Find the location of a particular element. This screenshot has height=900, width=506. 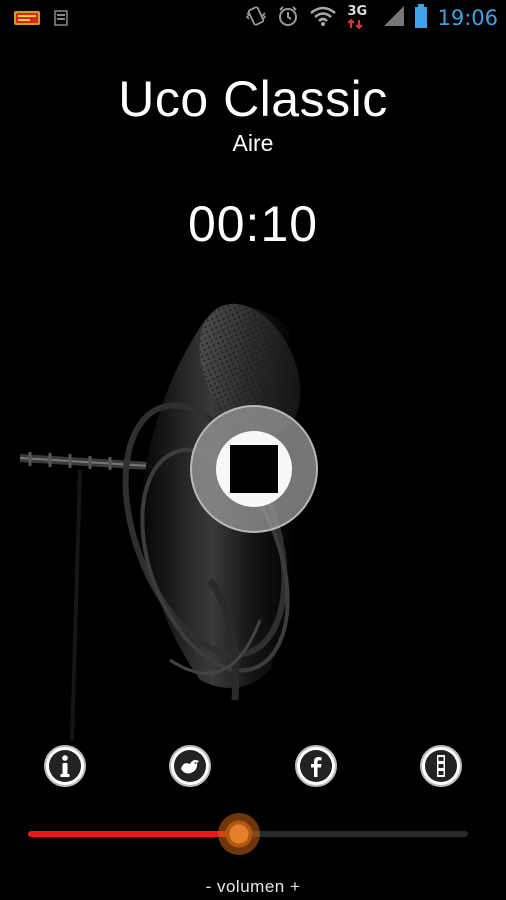

status-bar: 3G 19:06 is located at coordinates (253, 18).